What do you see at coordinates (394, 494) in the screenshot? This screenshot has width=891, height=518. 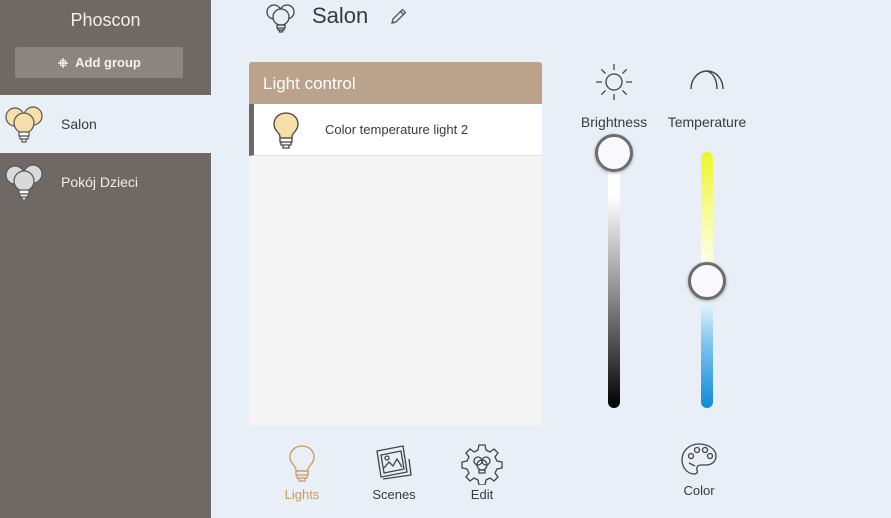 I see `tab-scenes-label: Scenes` at bounding box center [394, 494].